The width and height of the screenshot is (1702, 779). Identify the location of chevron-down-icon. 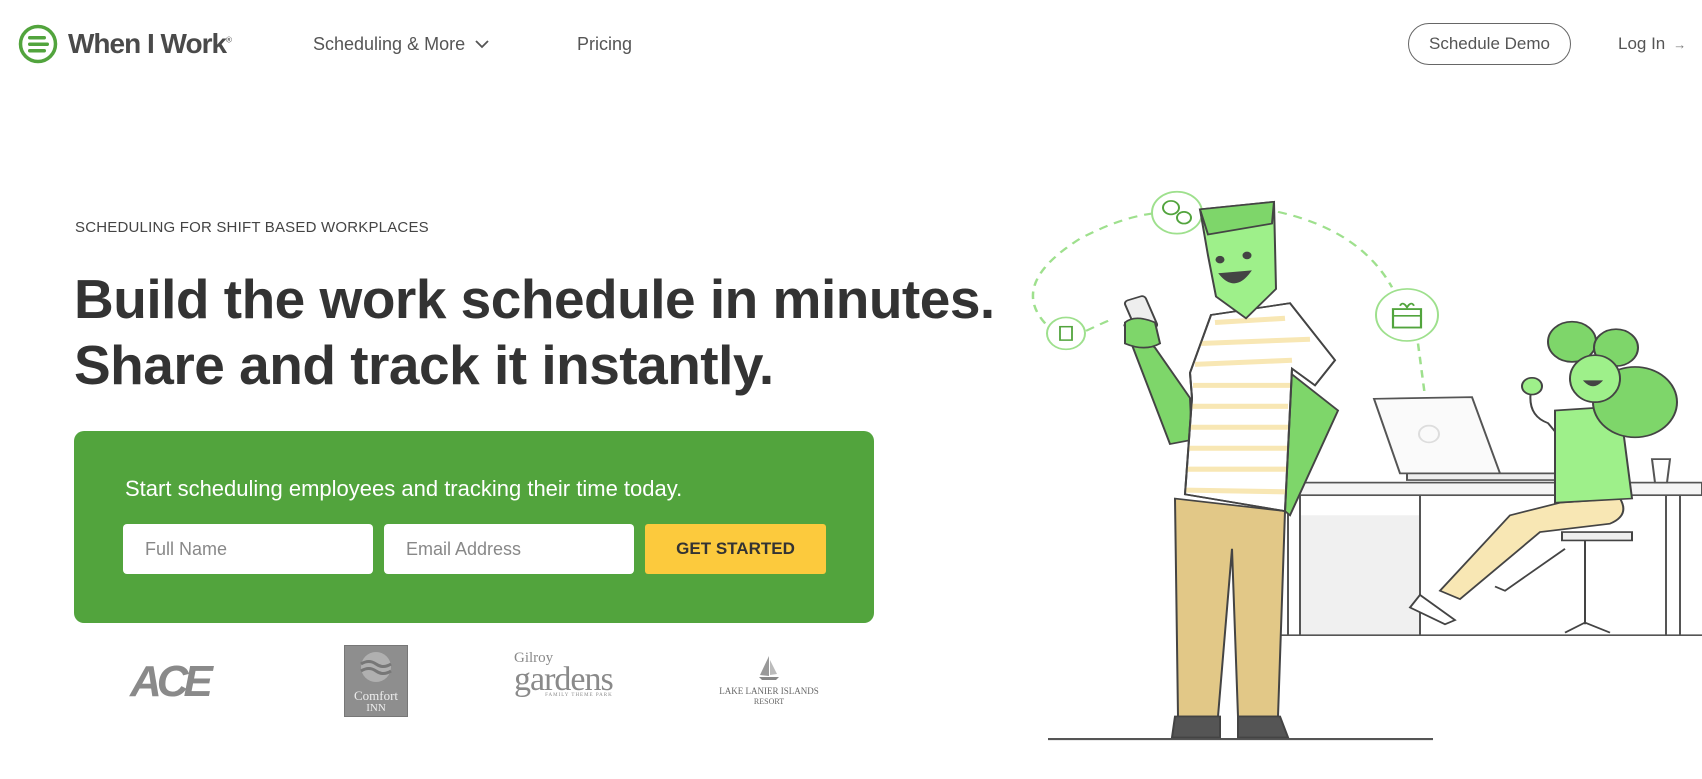
(482, 44).